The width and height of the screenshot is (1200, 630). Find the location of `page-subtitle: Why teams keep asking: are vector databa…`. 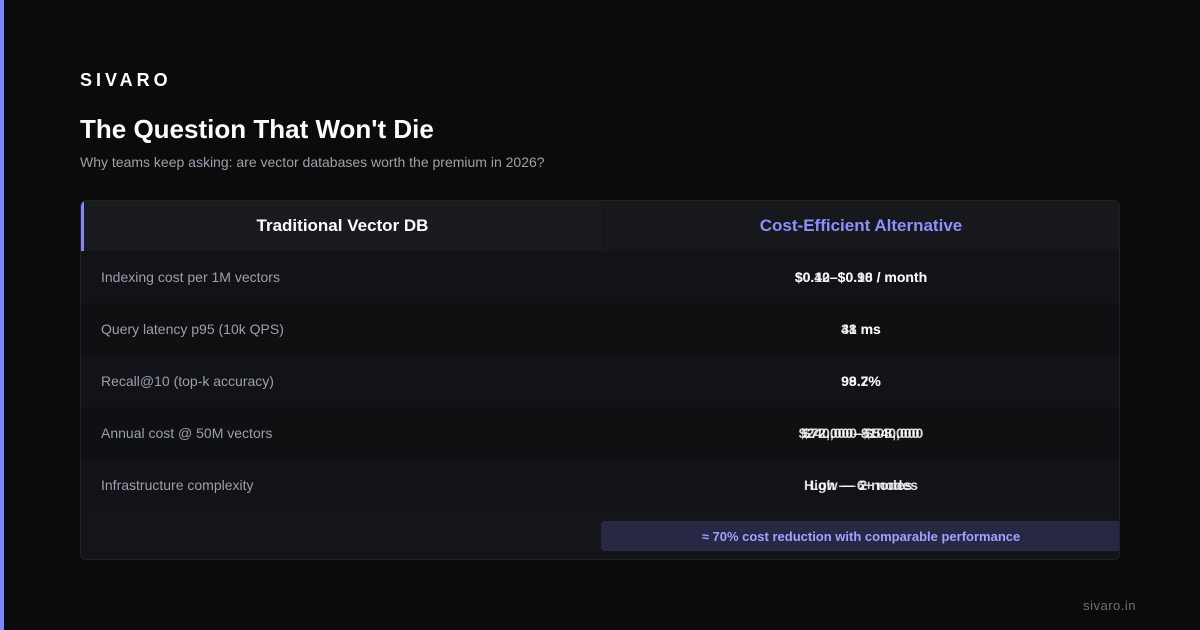

page-subtitle: Why teams keep asking: are vector databa… is located at coordinates (312, 162).